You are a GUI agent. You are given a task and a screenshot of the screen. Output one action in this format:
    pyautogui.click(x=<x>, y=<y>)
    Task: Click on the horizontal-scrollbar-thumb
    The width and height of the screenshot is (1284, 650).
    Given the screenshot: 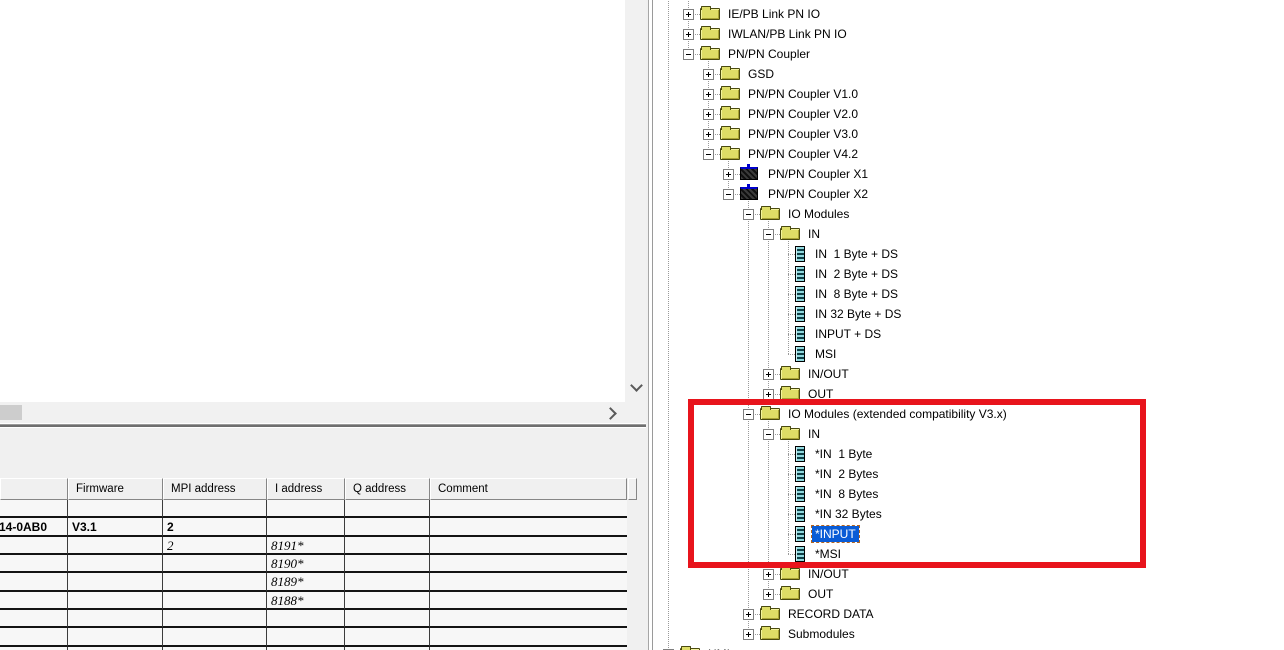 What is the action you would take?
    pyautogui.click(x=11, y=412)
    